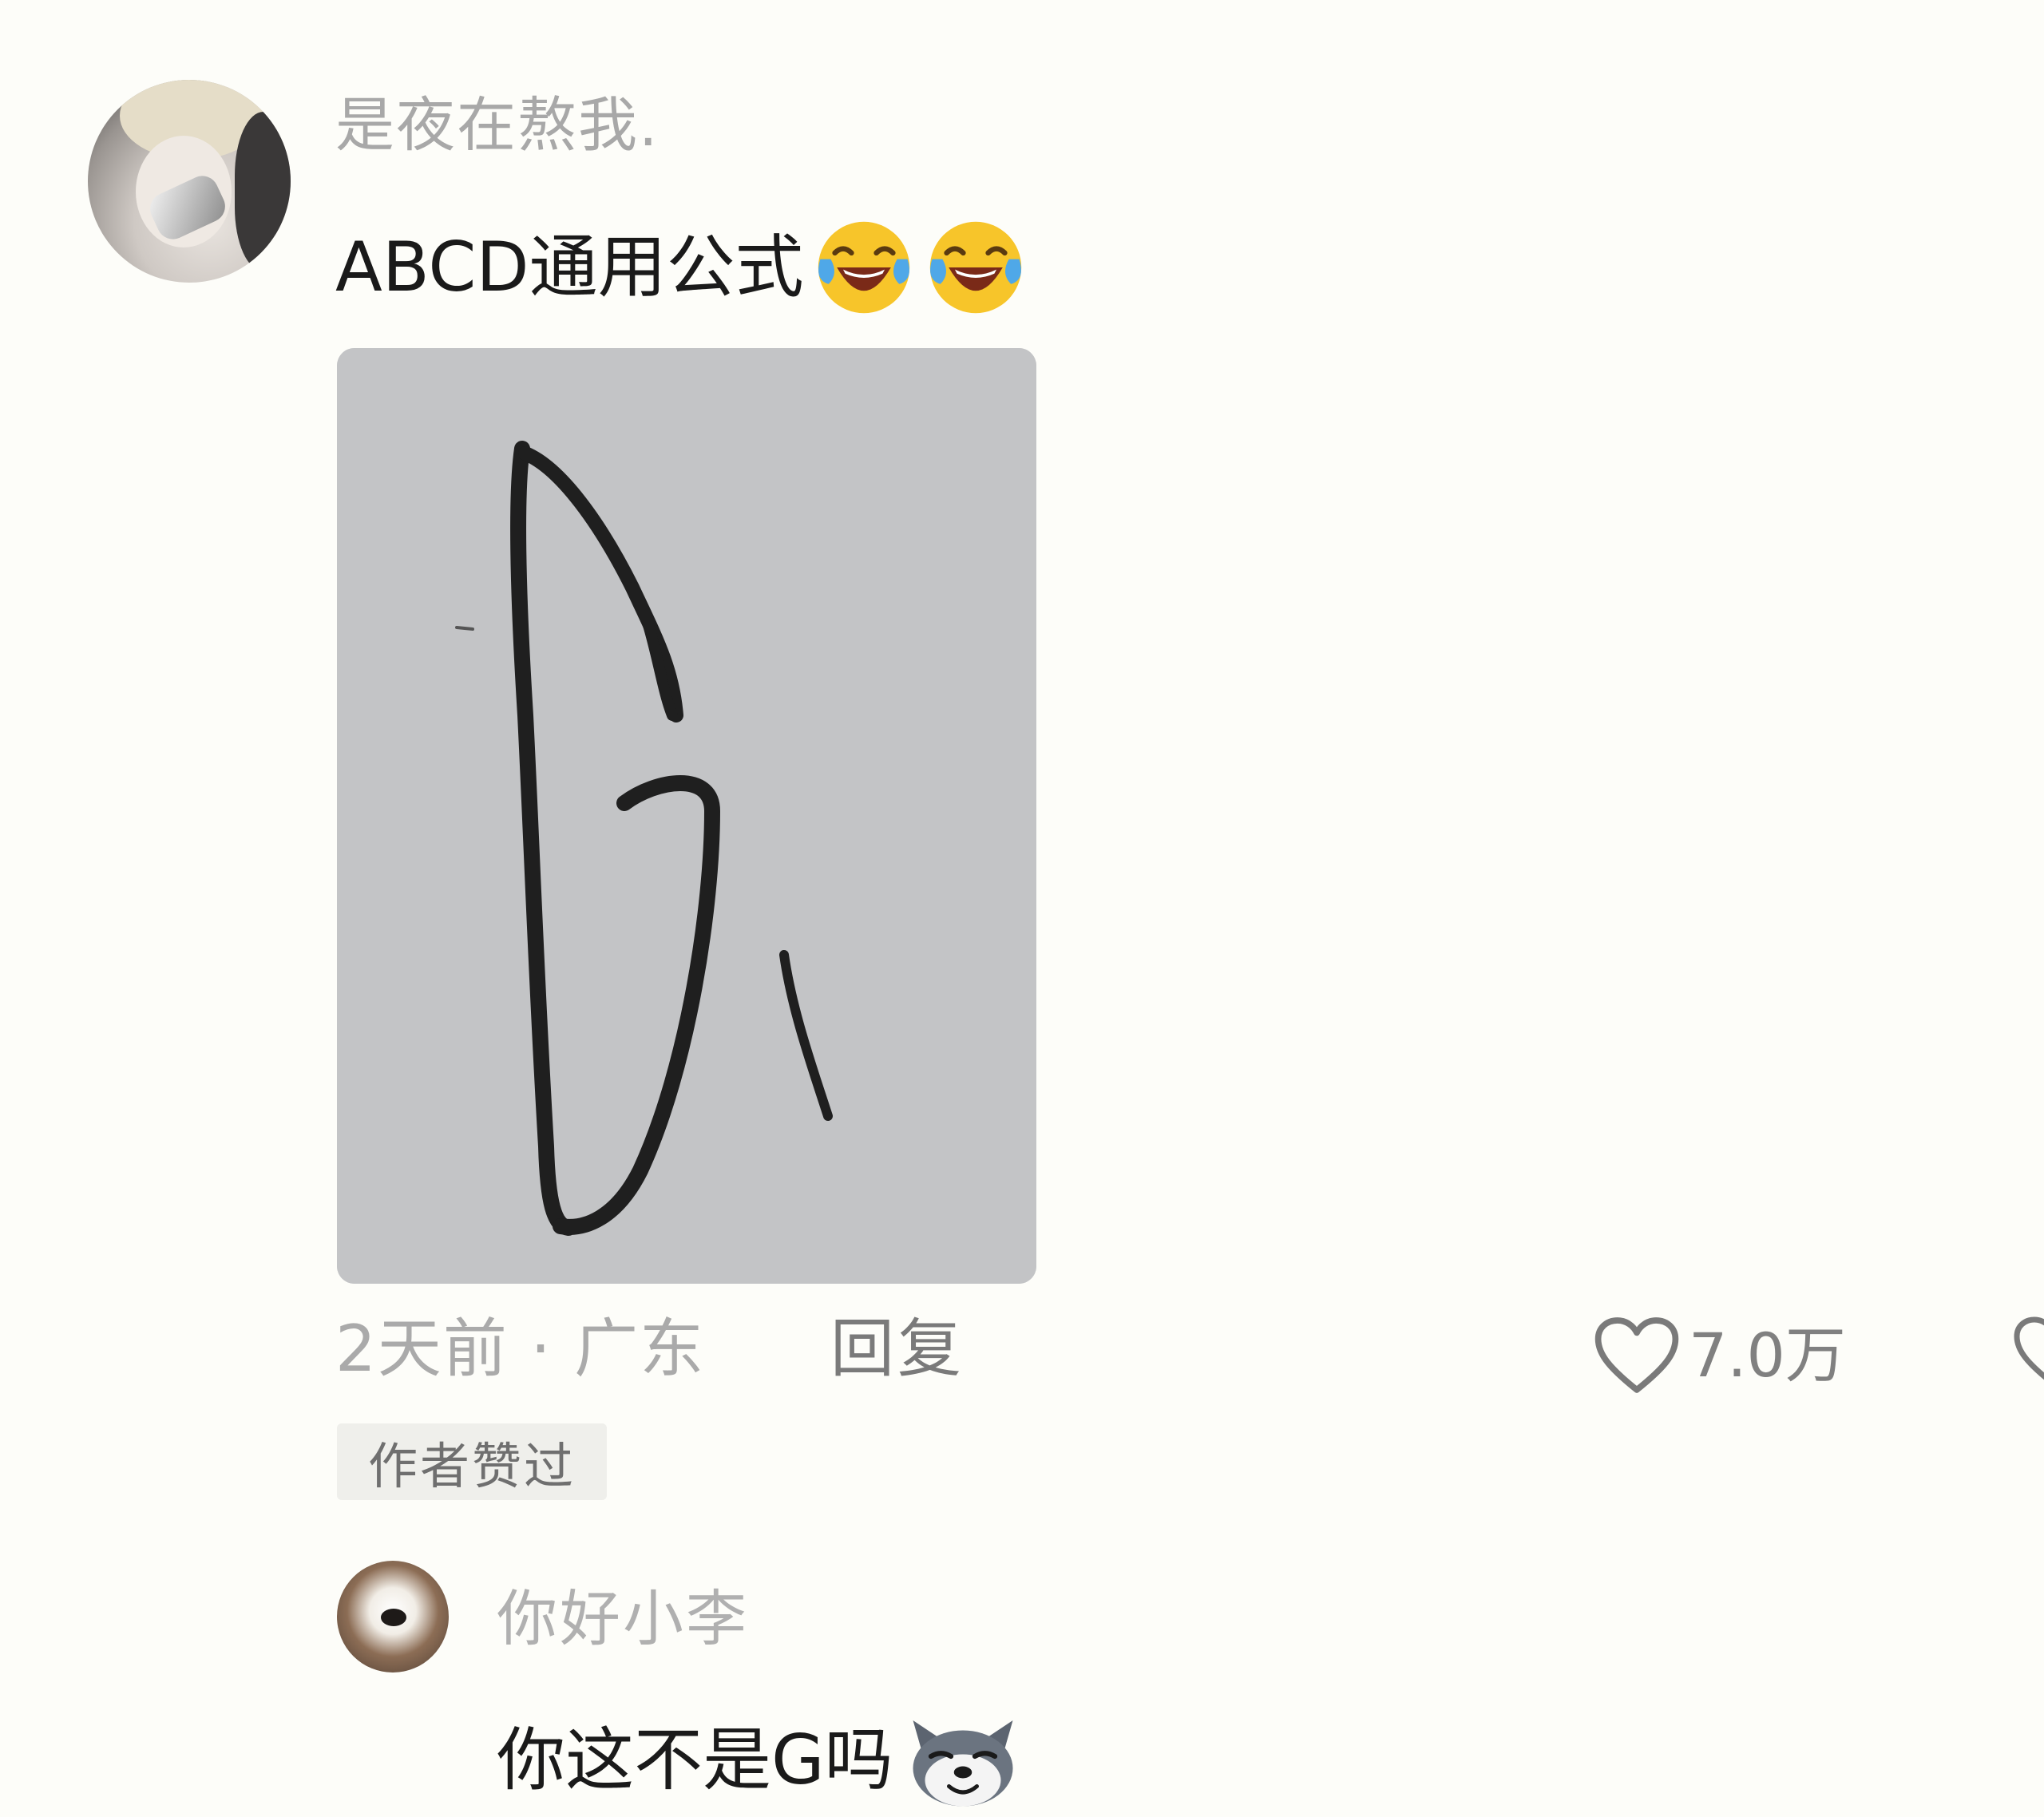  I want to click on dislike-icon, so click(2028, 1356).